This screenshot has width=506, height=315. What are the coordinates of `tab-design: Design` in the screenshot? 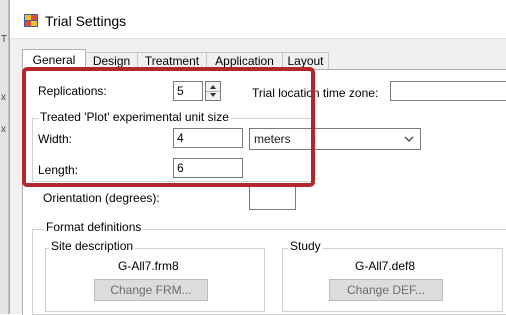 It's located at (111, 61).